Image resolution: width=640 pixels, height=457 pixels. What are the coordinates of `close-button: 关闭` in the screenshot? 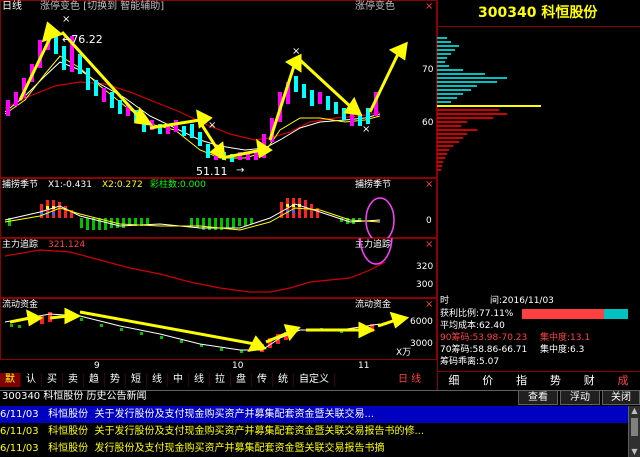 It's located at (621, 397).